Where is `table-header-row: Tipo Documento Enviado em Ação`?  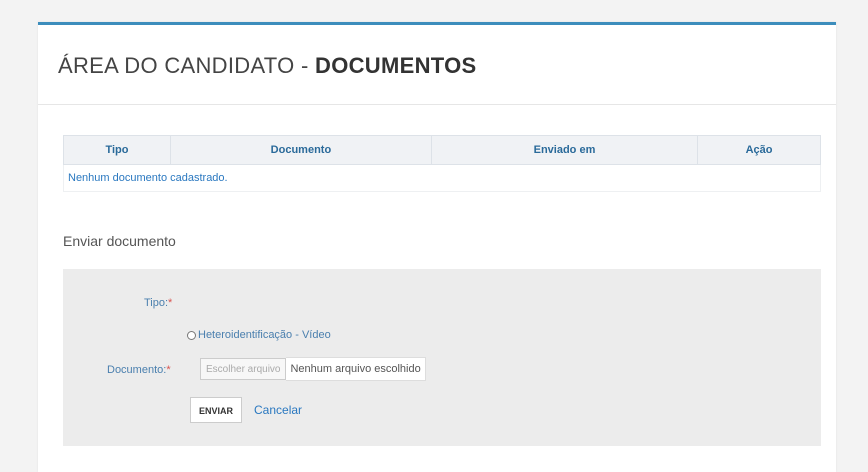
table-header-row: Tipo Documento Enviado em Ação is located at coordinates (442, 150).